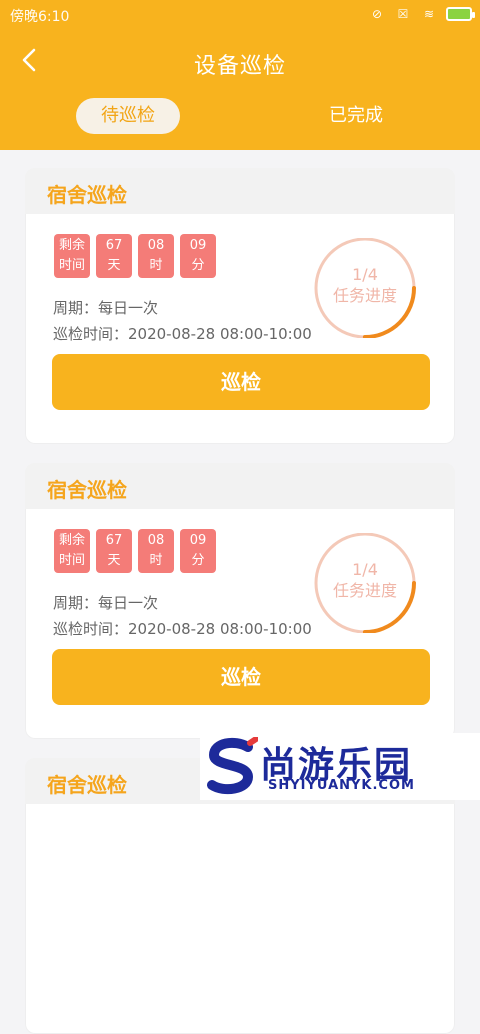 The image size is (480, 1034). What do you see at coordinates (128, 116) in the screenshot?
I see `tab-pending: 待巡检` at bounding box center [128, 116].